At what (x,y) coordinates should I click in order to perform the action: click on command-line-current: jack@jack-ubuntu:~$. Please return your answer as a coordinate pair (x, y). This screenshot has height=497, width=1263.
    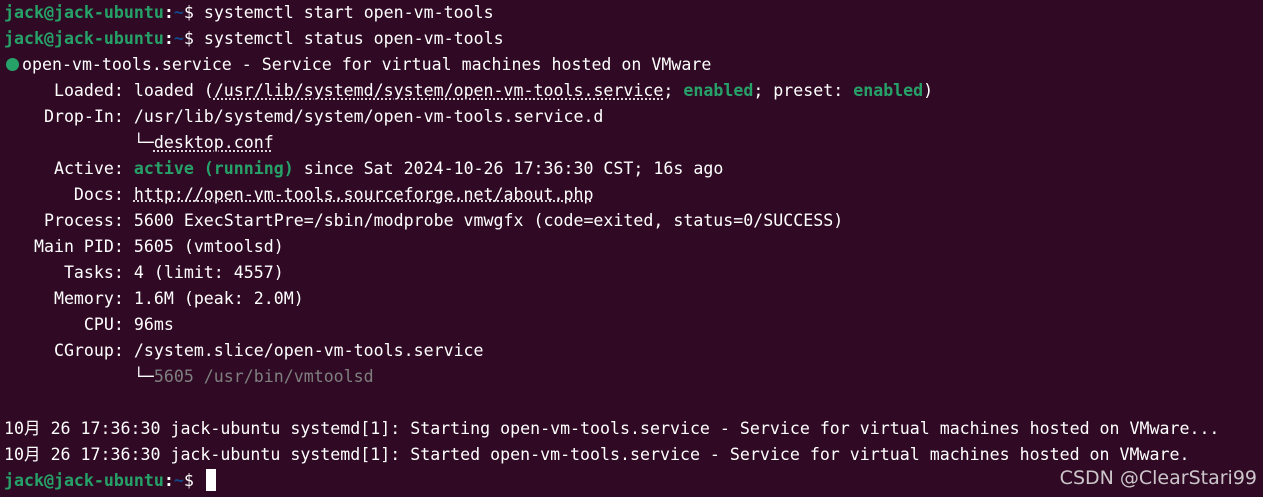
    Looking at the image, I should click on (110, 481).